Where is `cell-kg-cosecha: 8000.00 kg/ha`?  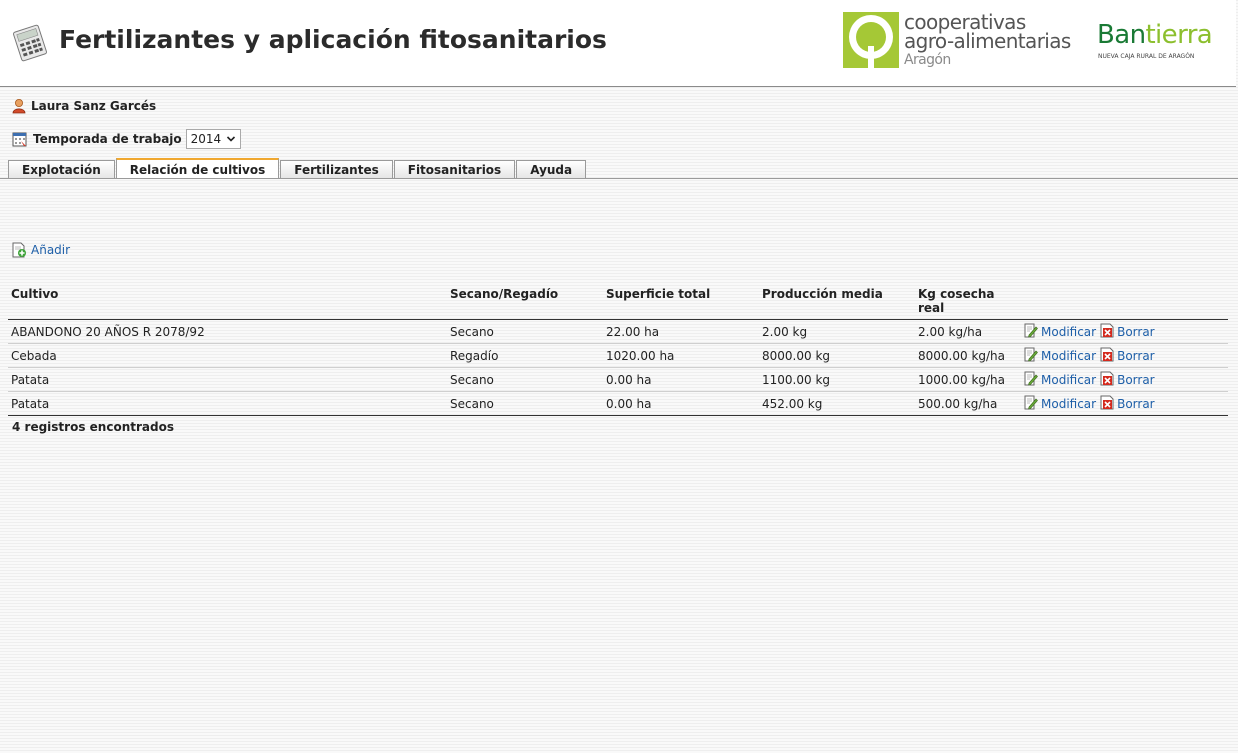 cell-kg-cosecha: 8000.00 kg/ha is located at coordinates (968, 355).